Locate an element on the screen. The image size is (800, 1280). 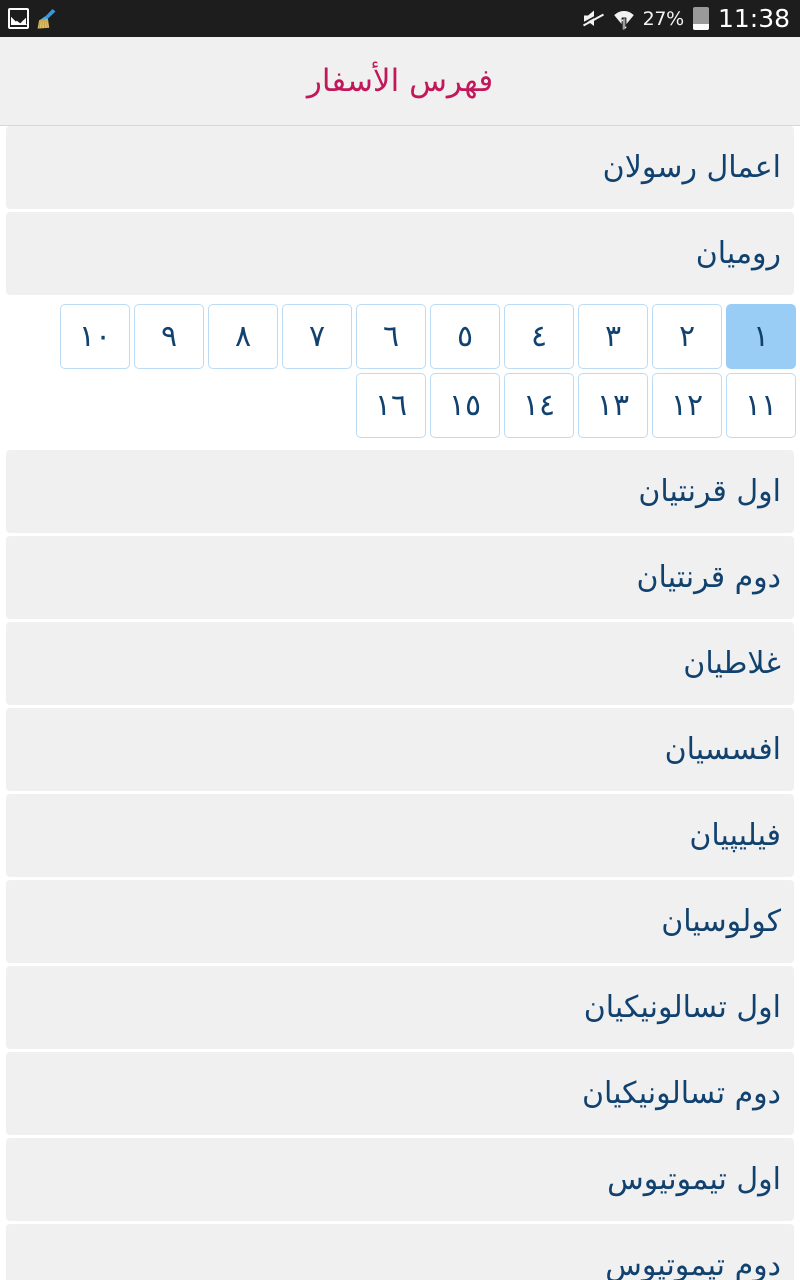
page-title: فهرس الأسفار is located at coordinates (400, 81).